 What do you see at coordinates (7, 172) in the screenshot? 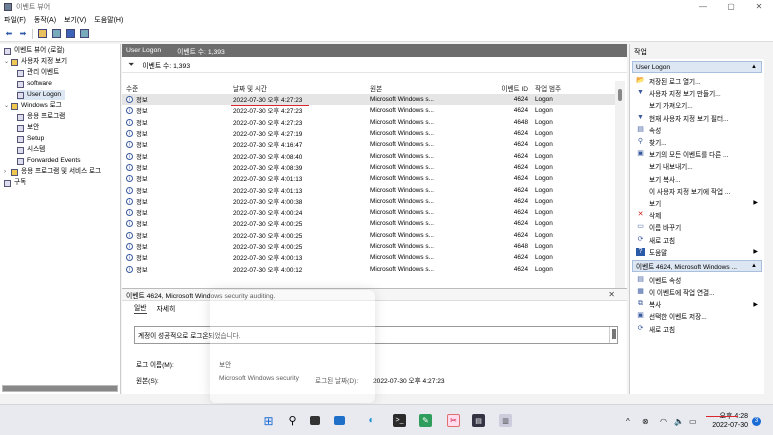
I see `chevron-right-icon: ›` at bounding box center [7, 172].